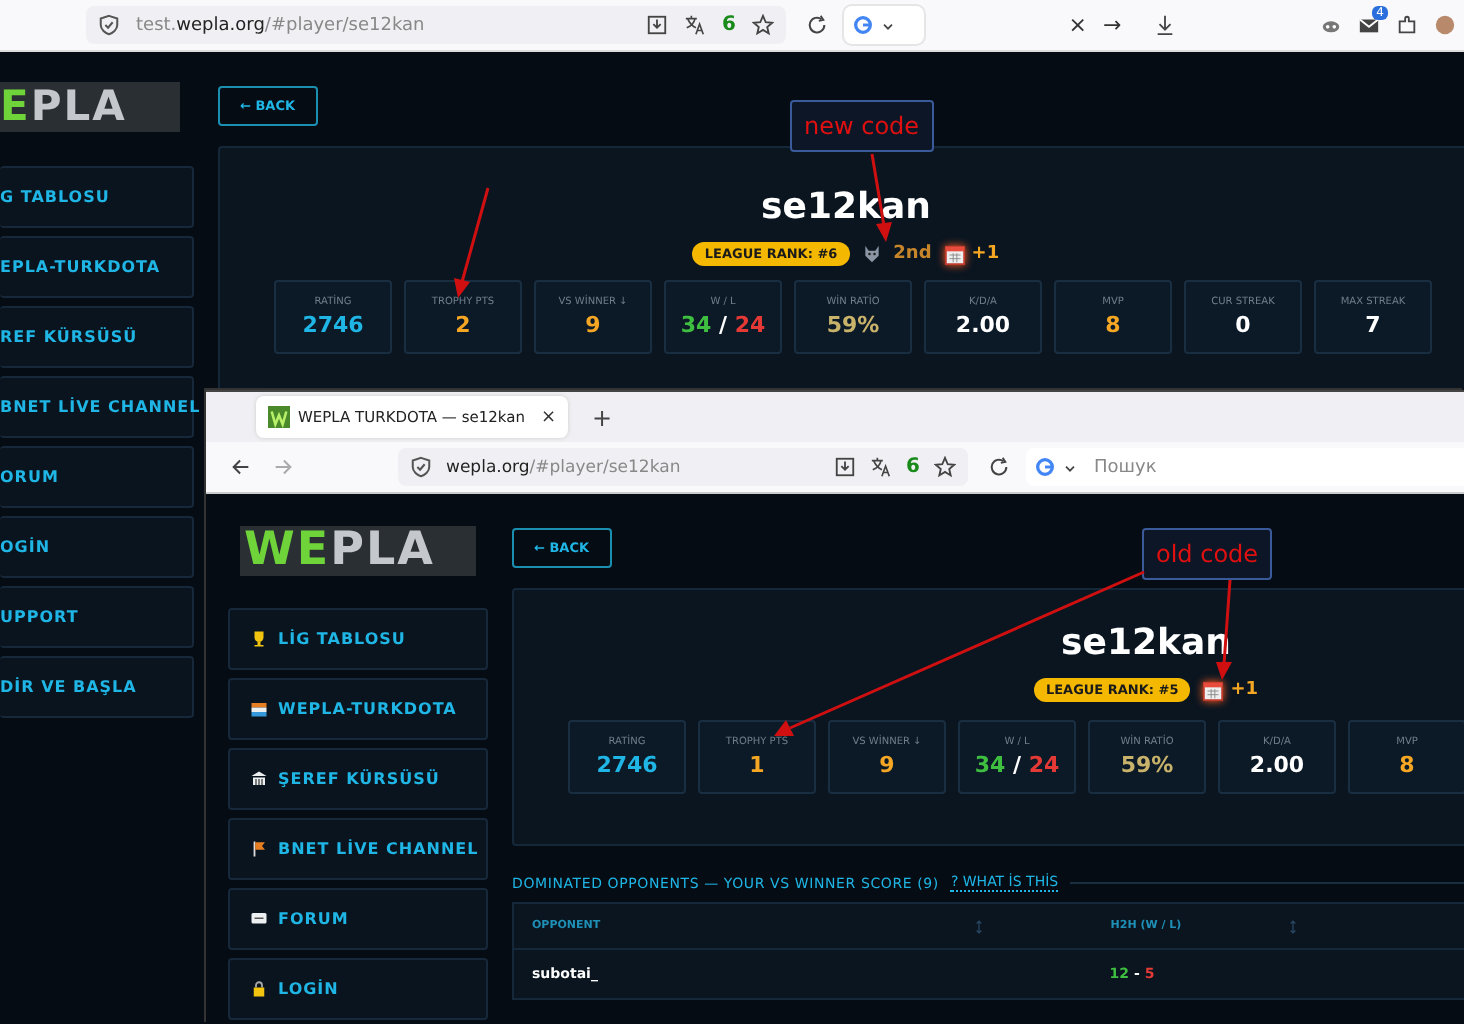  What do you see at coordinates (548, 417) in the screenshot?
I see `close-tab-button: ×` at bounding box center [548, 417].